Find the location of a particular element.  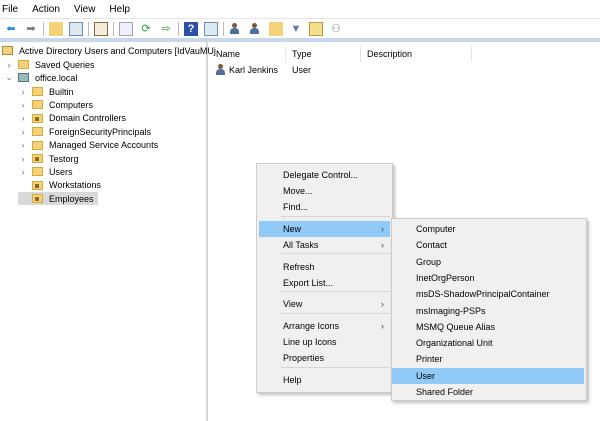

user-icon is located at coordinates (220, 69).